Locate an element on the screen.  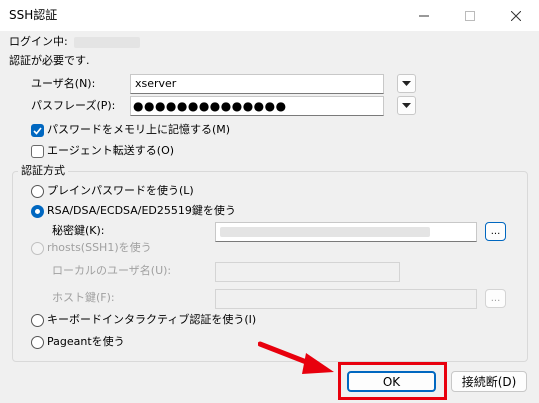
minimize-button is located at coordinates (424, 15).